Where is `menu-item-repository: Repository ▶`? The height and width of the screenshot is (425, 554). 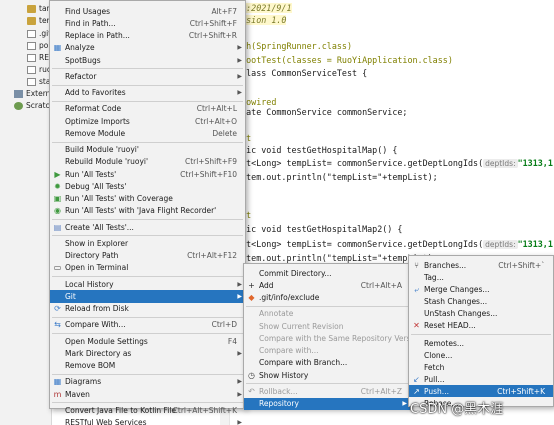
menu-item-repository: Repository ▶ is located at coordinates (327, 403).